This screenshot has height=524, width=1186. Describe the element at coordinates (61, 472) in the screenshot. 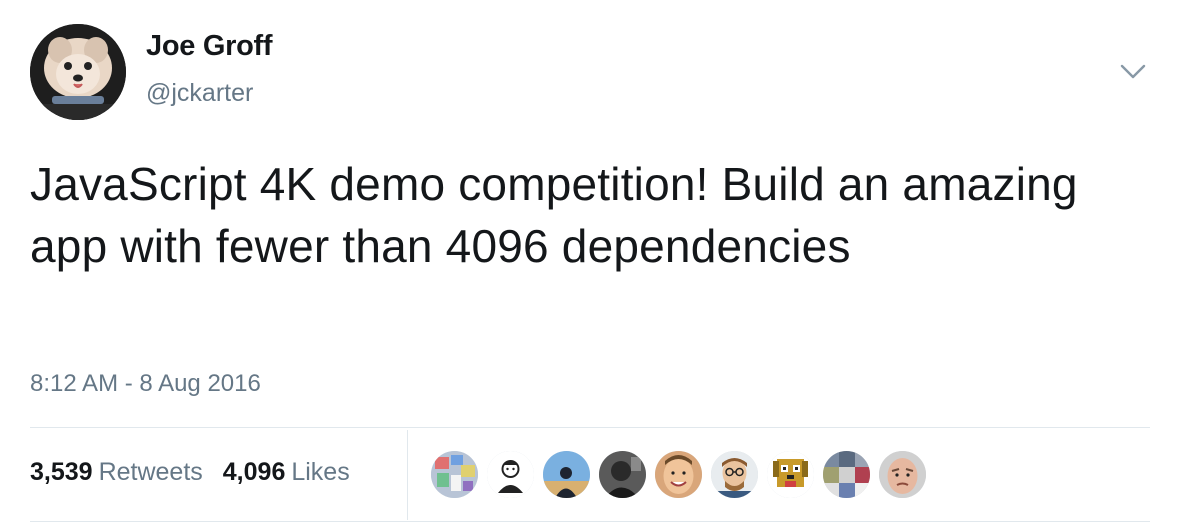

I see `retweets-count: 3,539` at that location.